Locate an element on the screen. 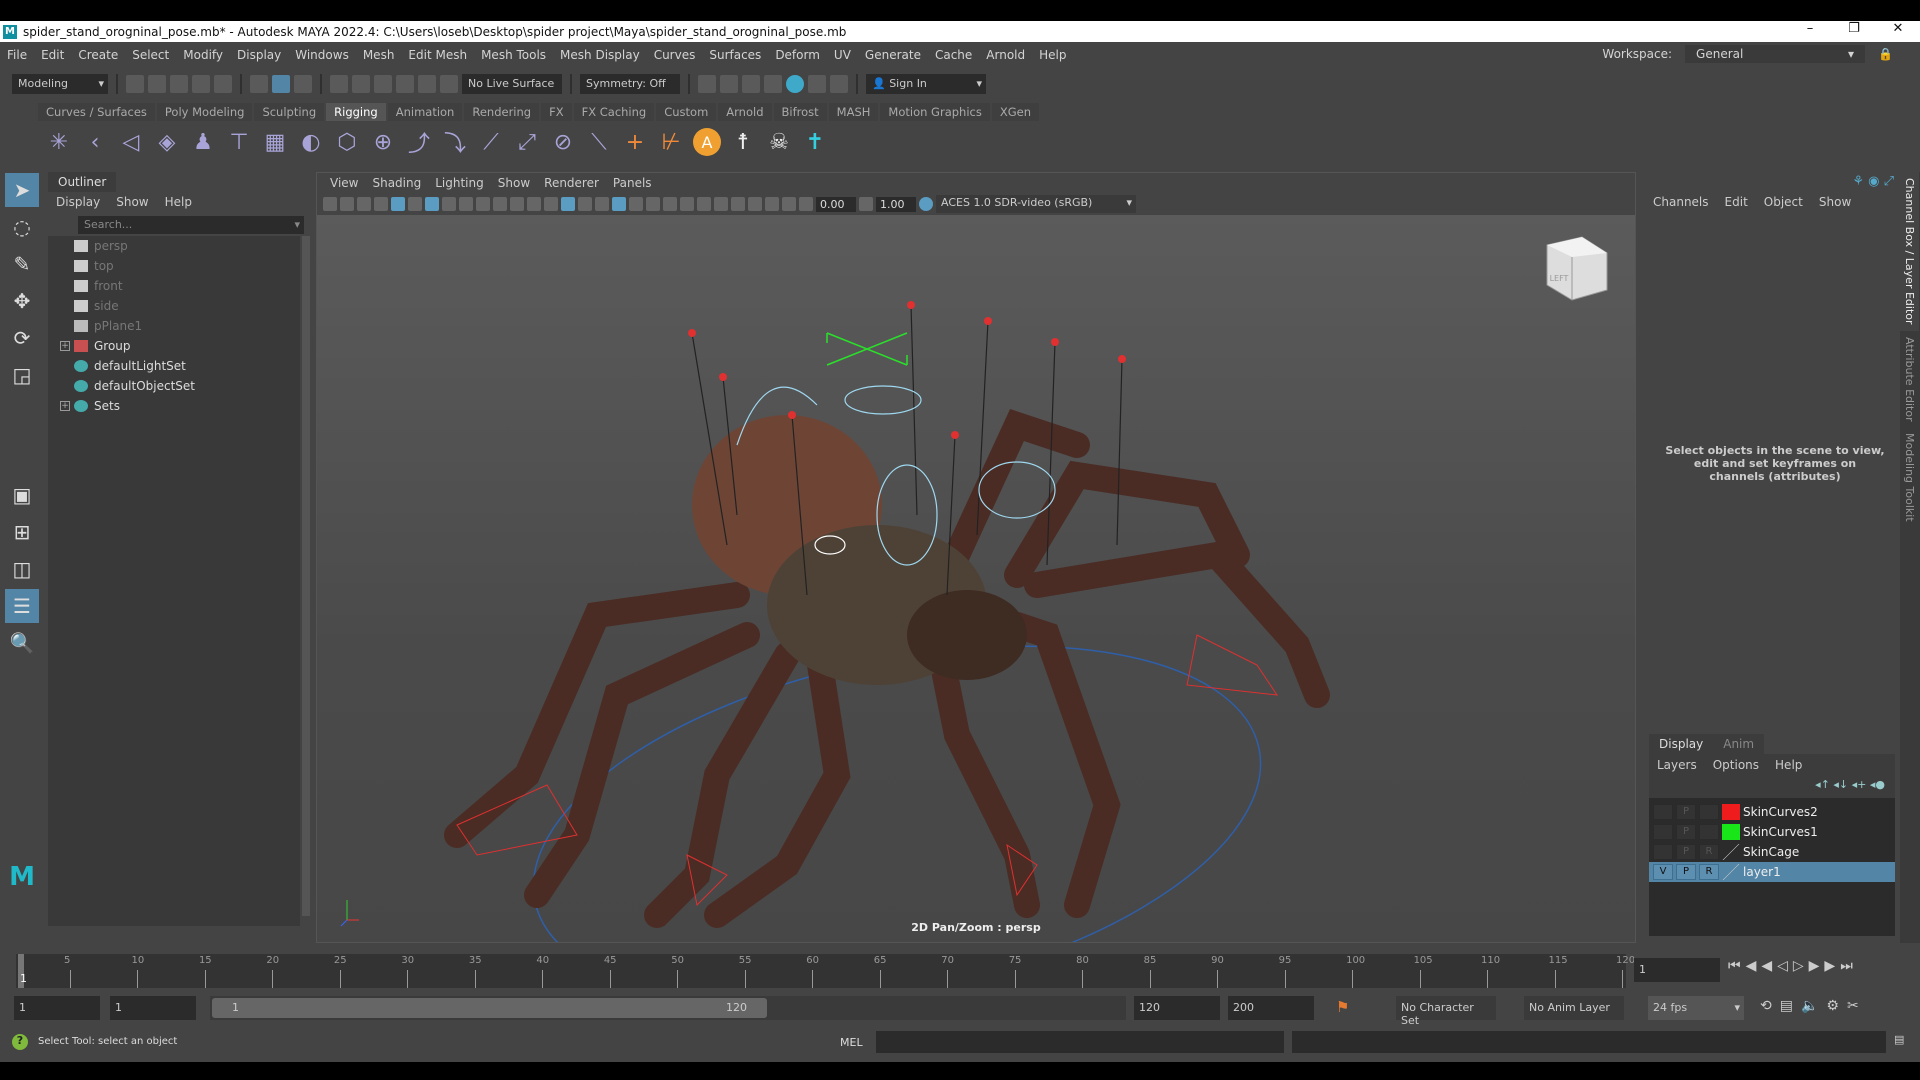 The height and width of the screenshot is (1080, 1920). ambient-occlusion-icon is located at coordinates (670, 204).